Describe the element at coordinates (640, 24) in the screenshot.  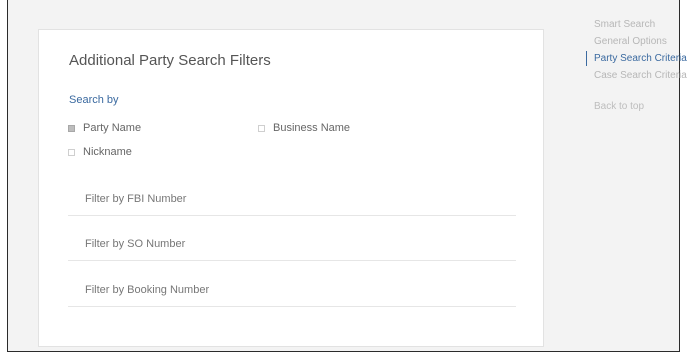
I see `nav-item-smart-search: Smart Search` at that location.